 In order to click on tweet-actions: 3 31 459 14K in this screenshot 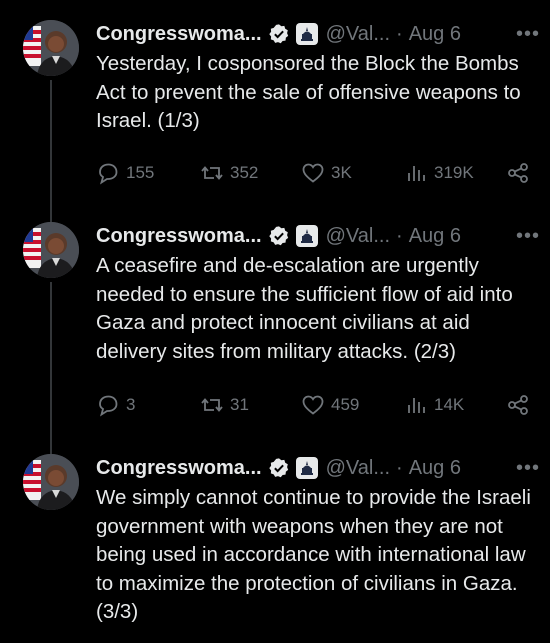, I will do `click(314, 406)`.